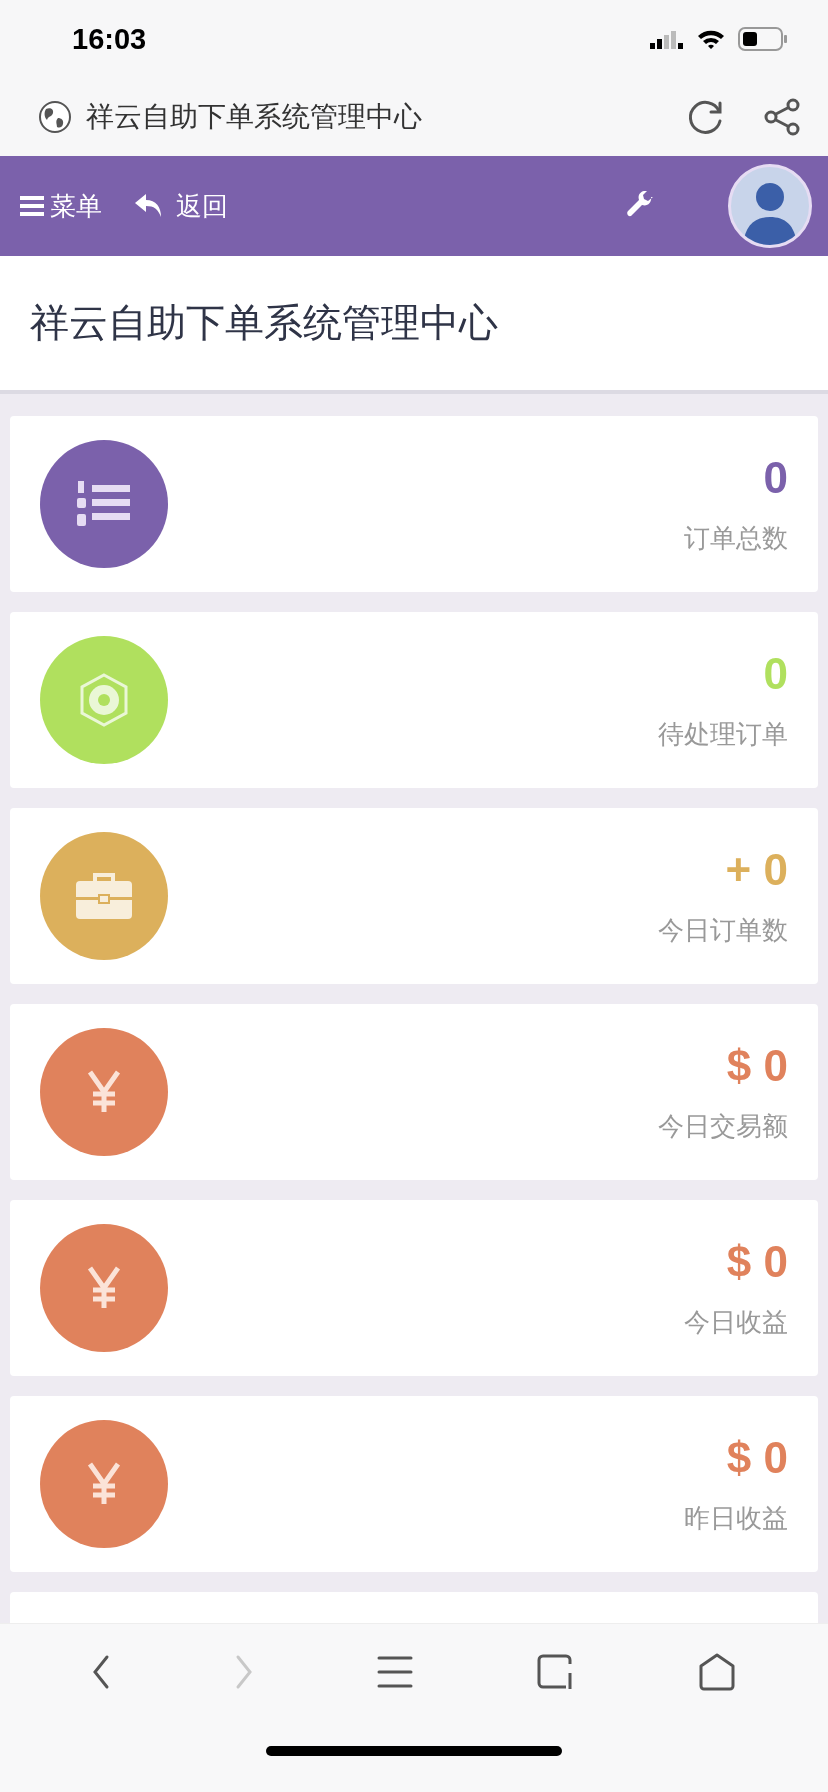 Image resolution: width=828 pixels, height=1792 pixels. I want to click on stat-label: 今日交易额, so click(723, 1126).